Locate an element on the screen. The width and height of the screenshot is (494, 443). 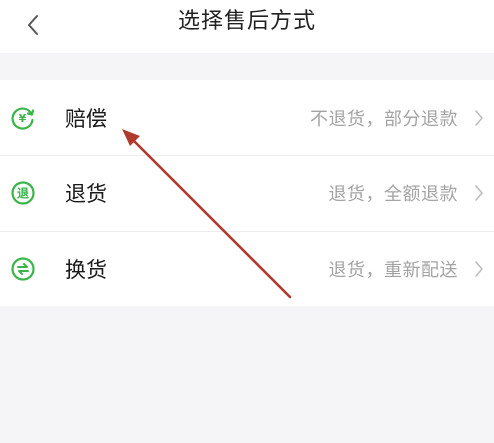
option-description: 退货，全额退款 is located at coordinates (393, 194).